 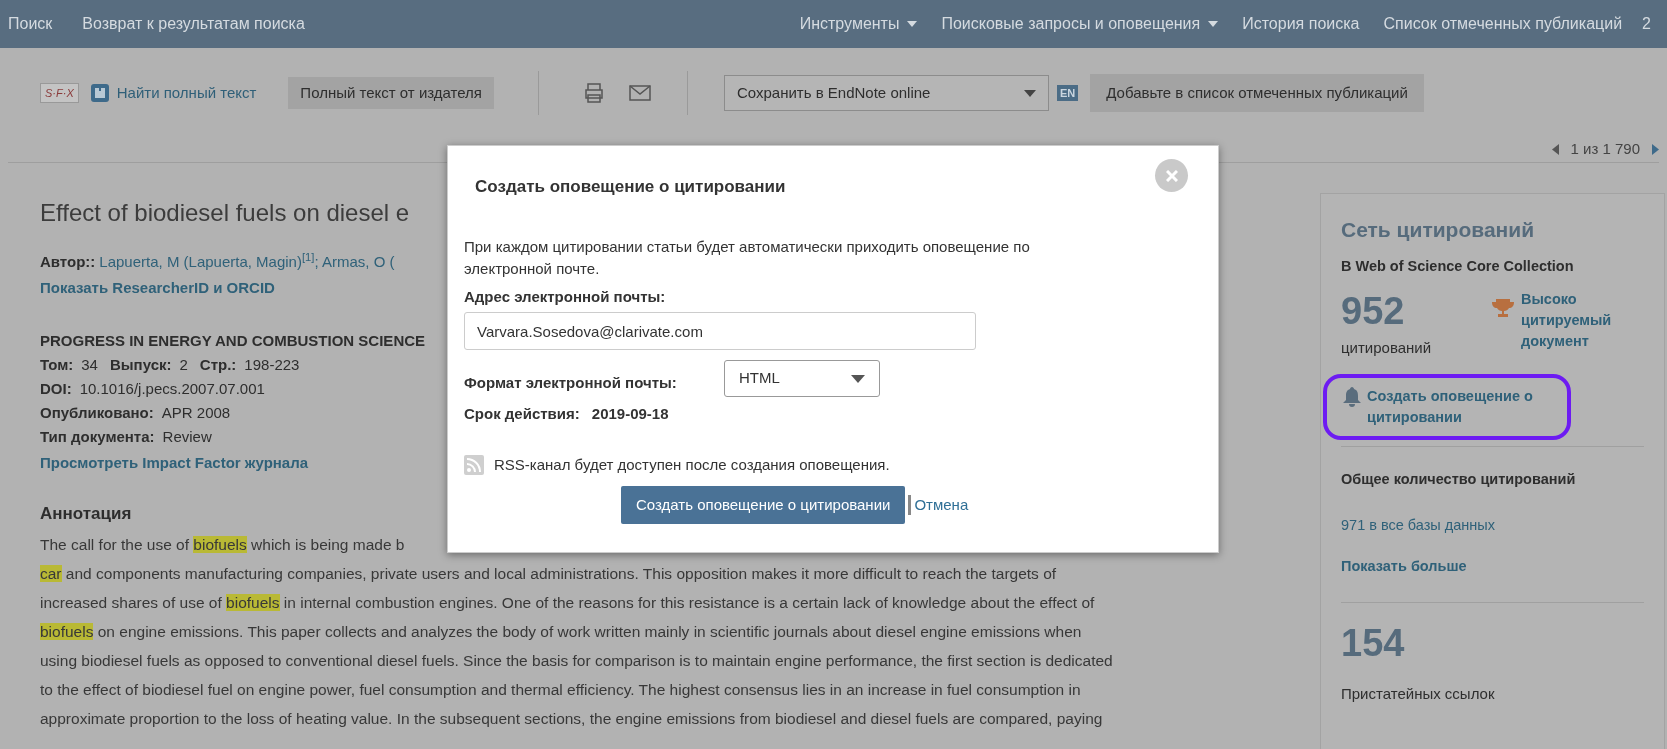 What do you see at coordinates (1373, 643) in the screenshot?
I see `references-count: 154` at bounding box center [1373, 643].